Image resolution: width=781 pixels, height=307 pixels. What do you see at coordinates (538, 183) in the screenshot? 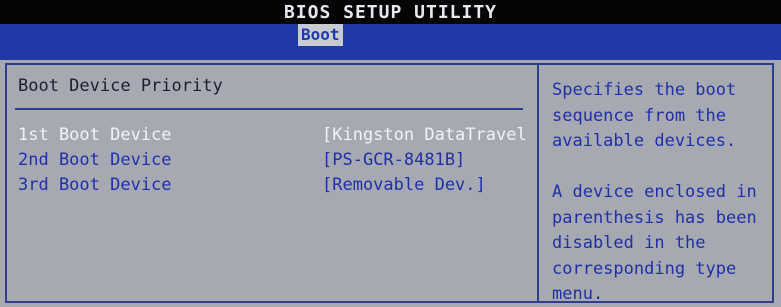
I see `panel-divider` at bounding box center [538, 183].